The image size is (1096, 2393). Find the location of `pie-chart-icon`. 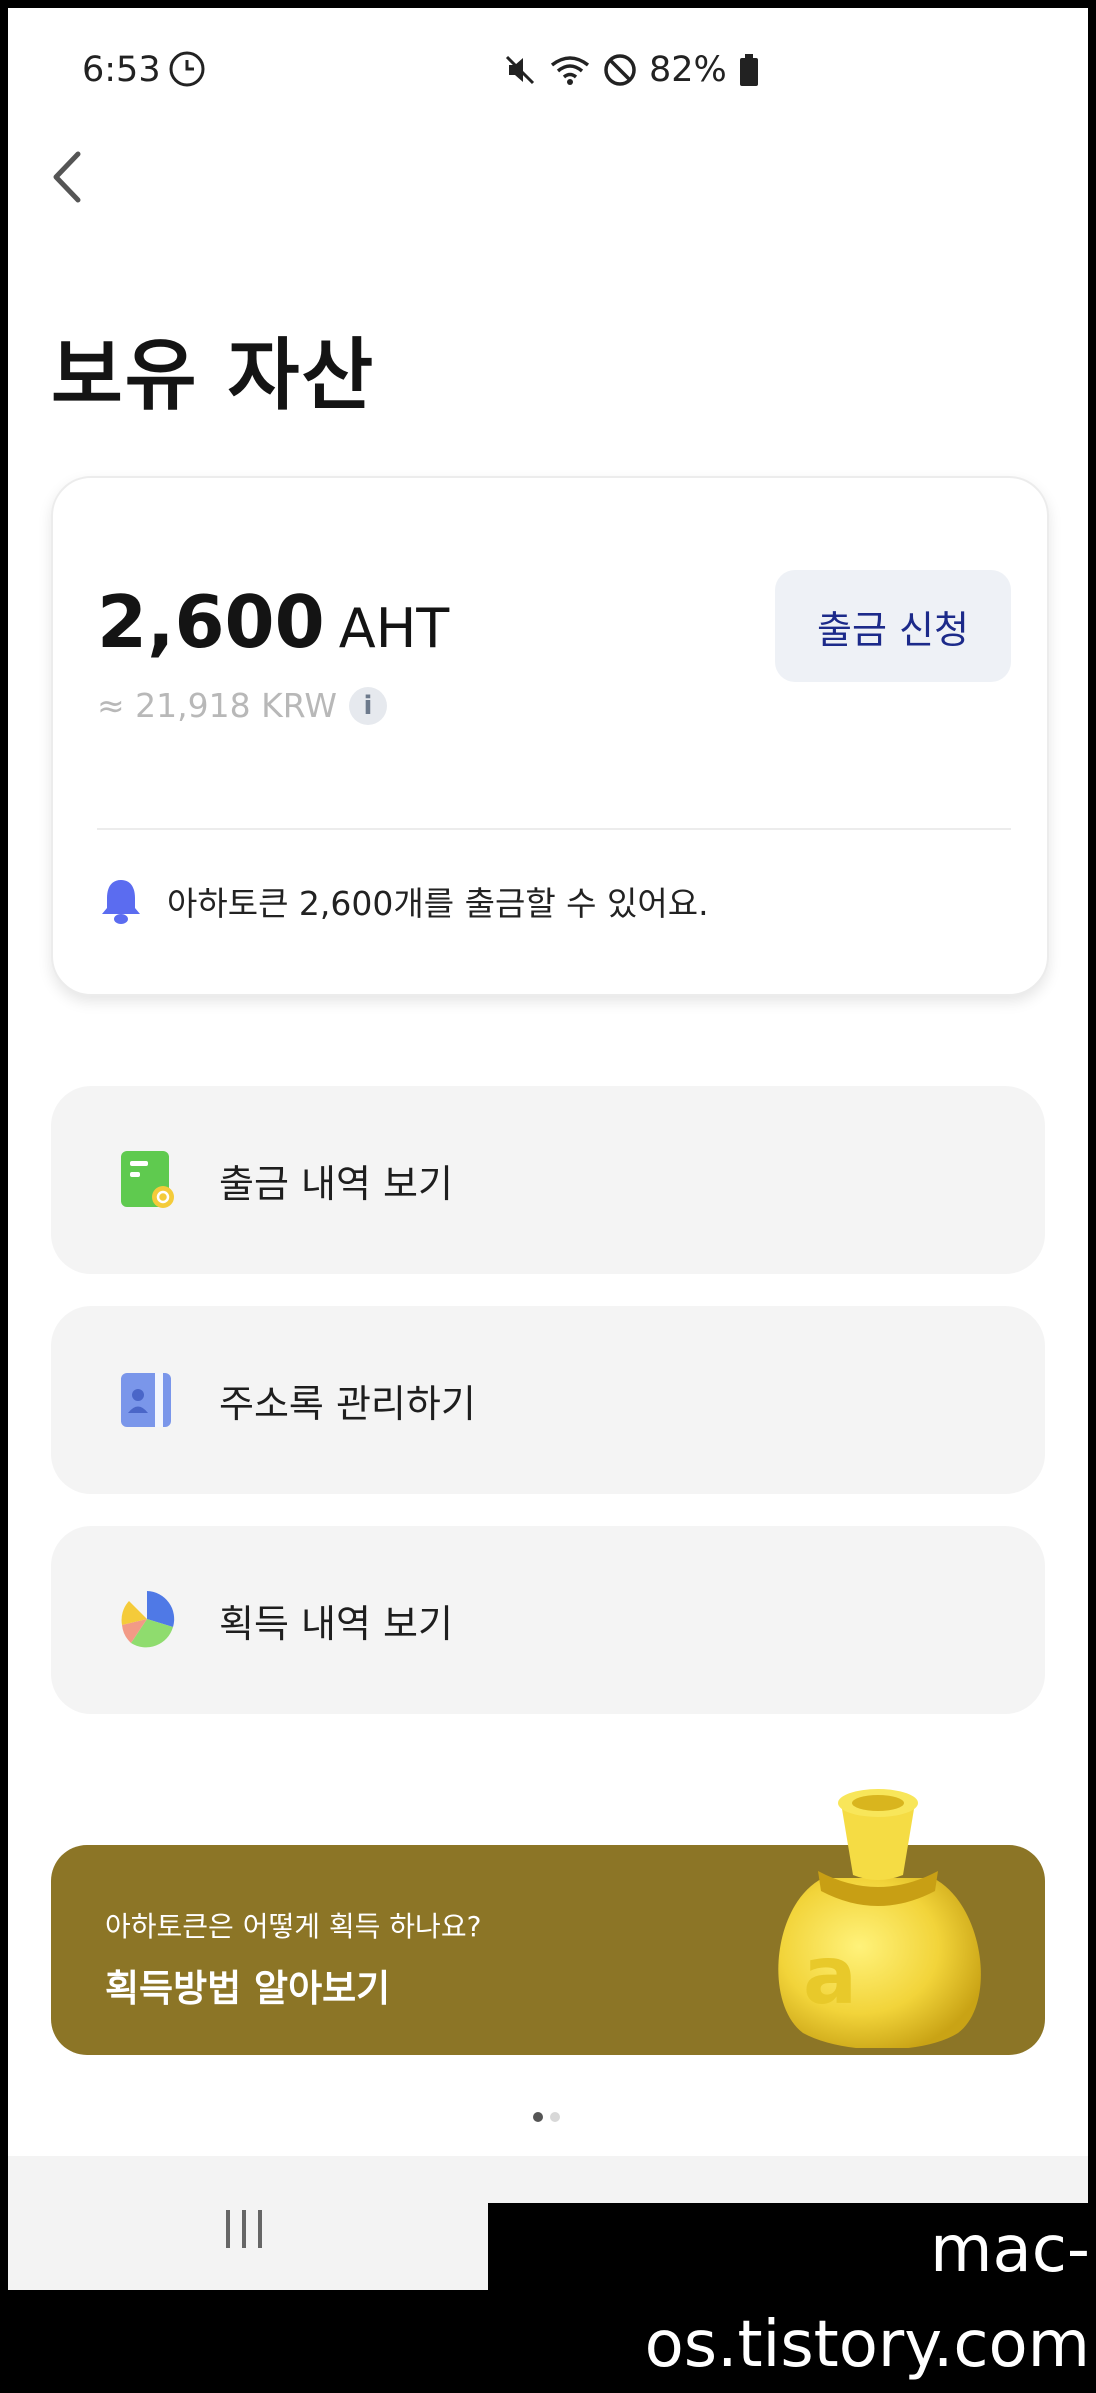

pie-chart-icon is located at coordinates (148, 1619).